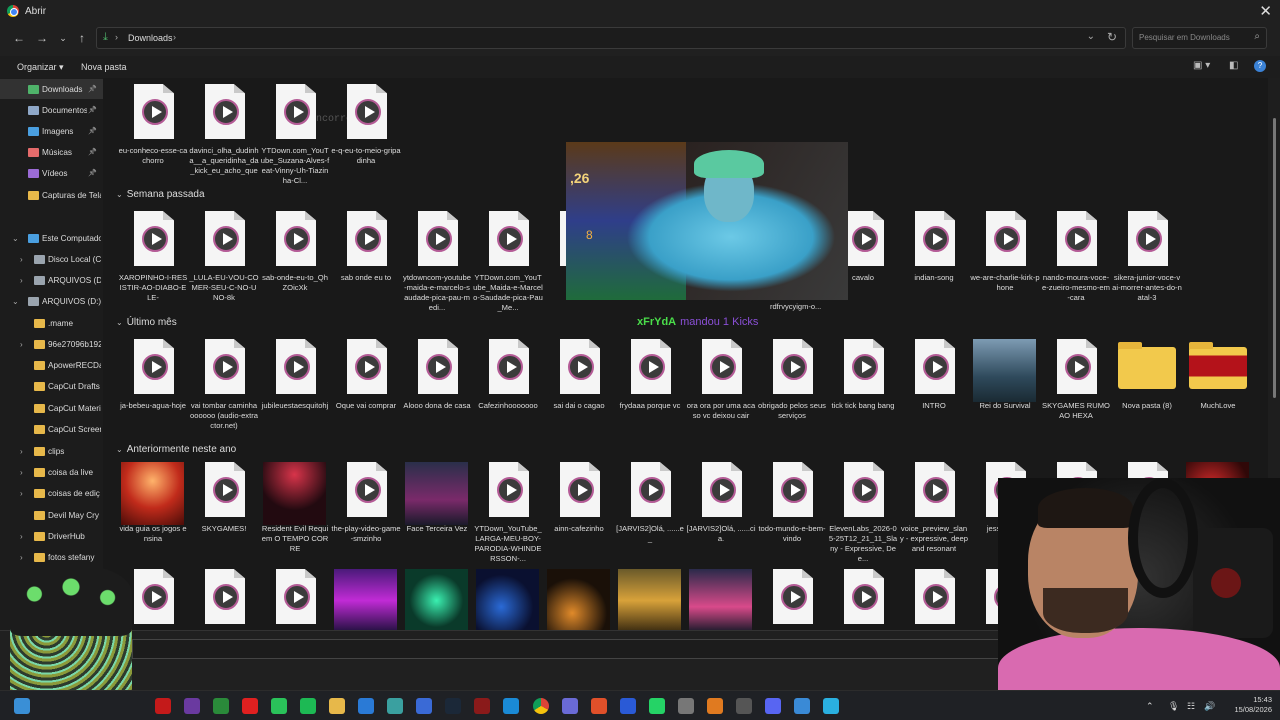 This screenshot has height=720, width=1280. I want to click on forward-icon: →, so click(42, 38).